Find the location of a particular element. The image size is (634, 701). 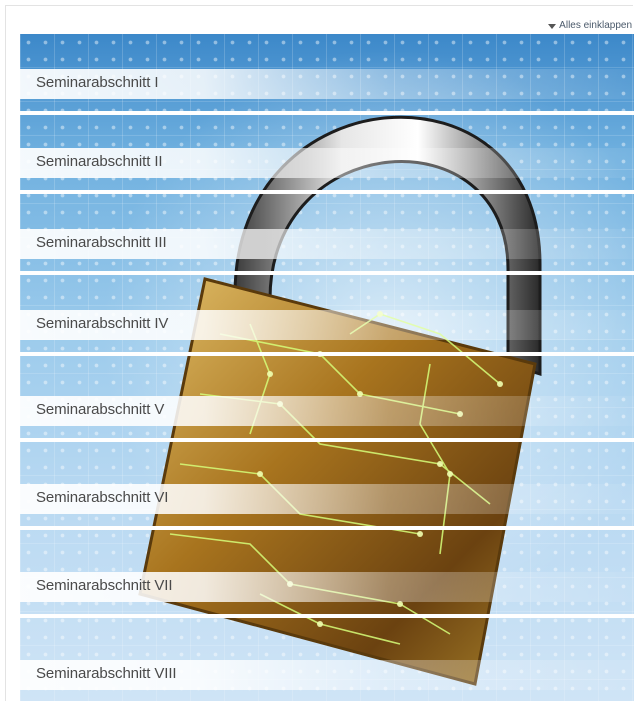

section-6: Seminarabschnitt VI is located at coordinates (327, 499).